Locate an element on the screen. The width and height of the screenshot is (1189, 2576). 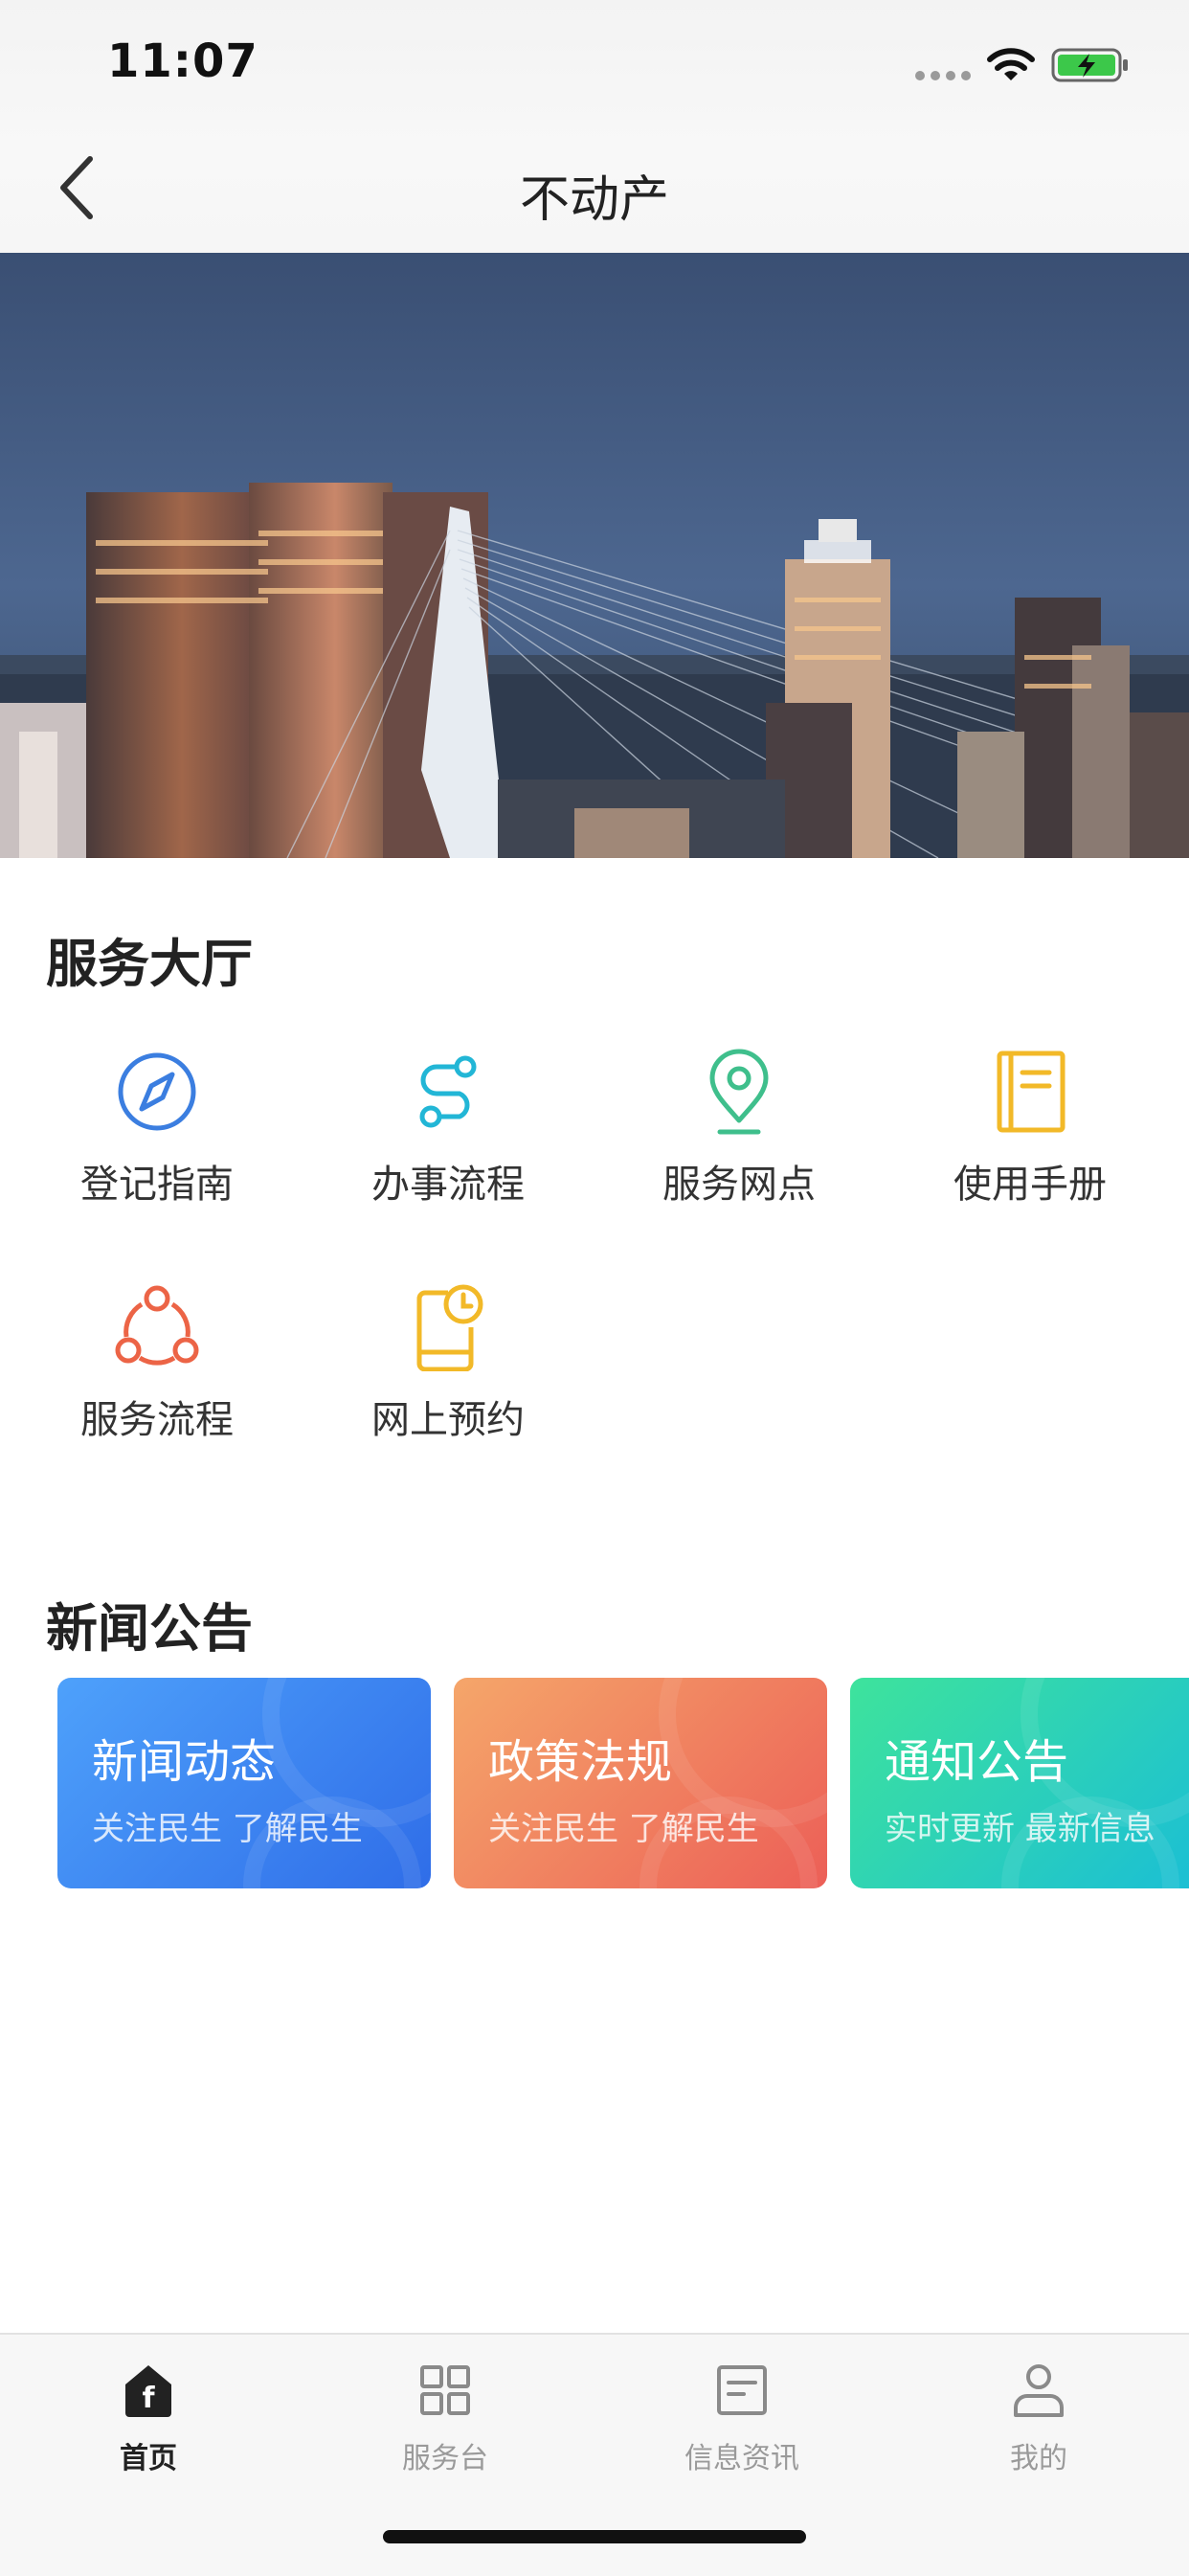
svg-text: f is located at coordinates (148, 2398).